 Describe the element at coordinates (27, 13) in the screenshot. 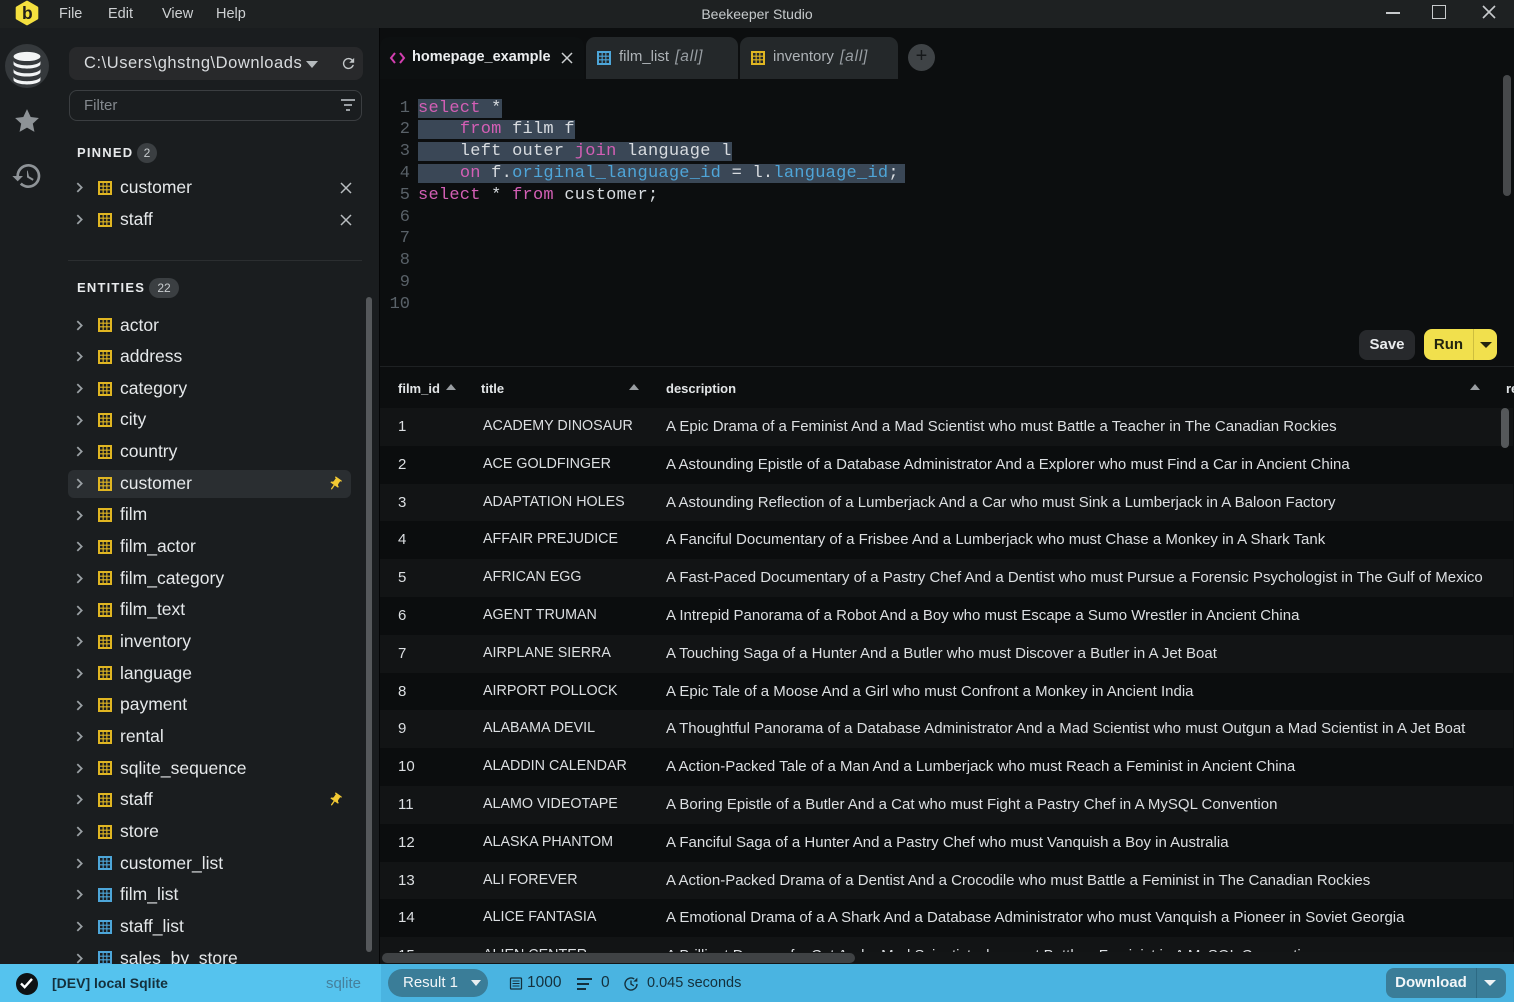

I see `svg-text: b` at that location.